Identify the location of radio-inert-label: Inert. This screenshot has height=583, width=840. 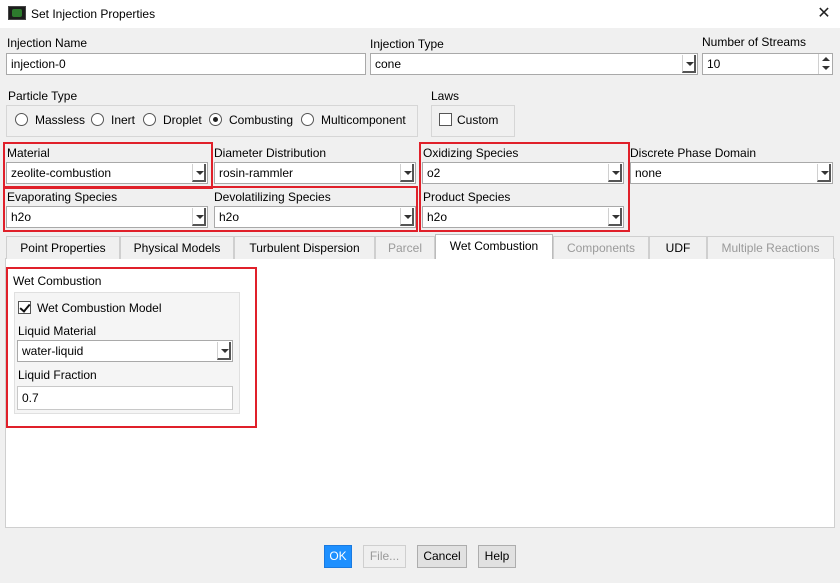
(123, 120).